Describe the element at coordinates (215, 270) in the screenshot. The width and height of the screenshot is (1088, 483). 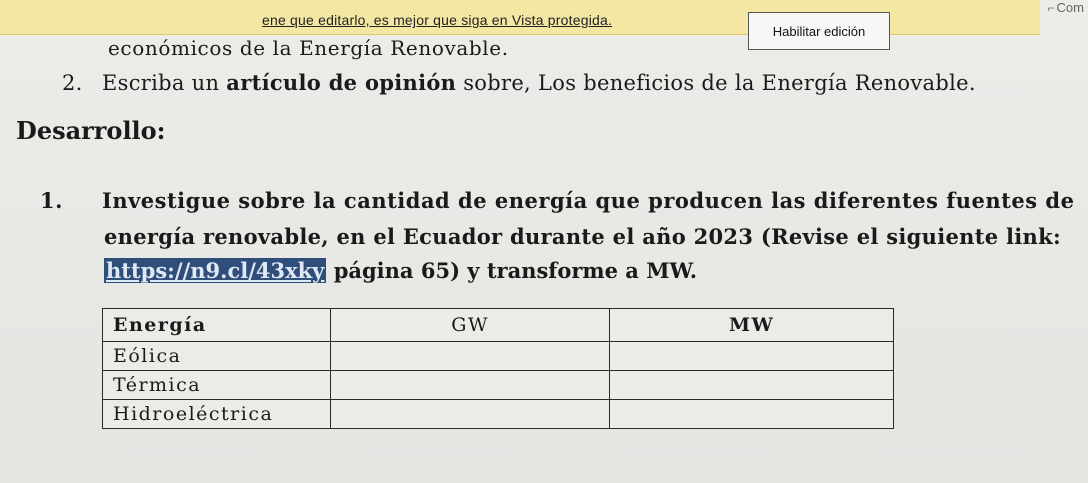
I see `hyperlink: https://n9.cl/43xky` at that location.